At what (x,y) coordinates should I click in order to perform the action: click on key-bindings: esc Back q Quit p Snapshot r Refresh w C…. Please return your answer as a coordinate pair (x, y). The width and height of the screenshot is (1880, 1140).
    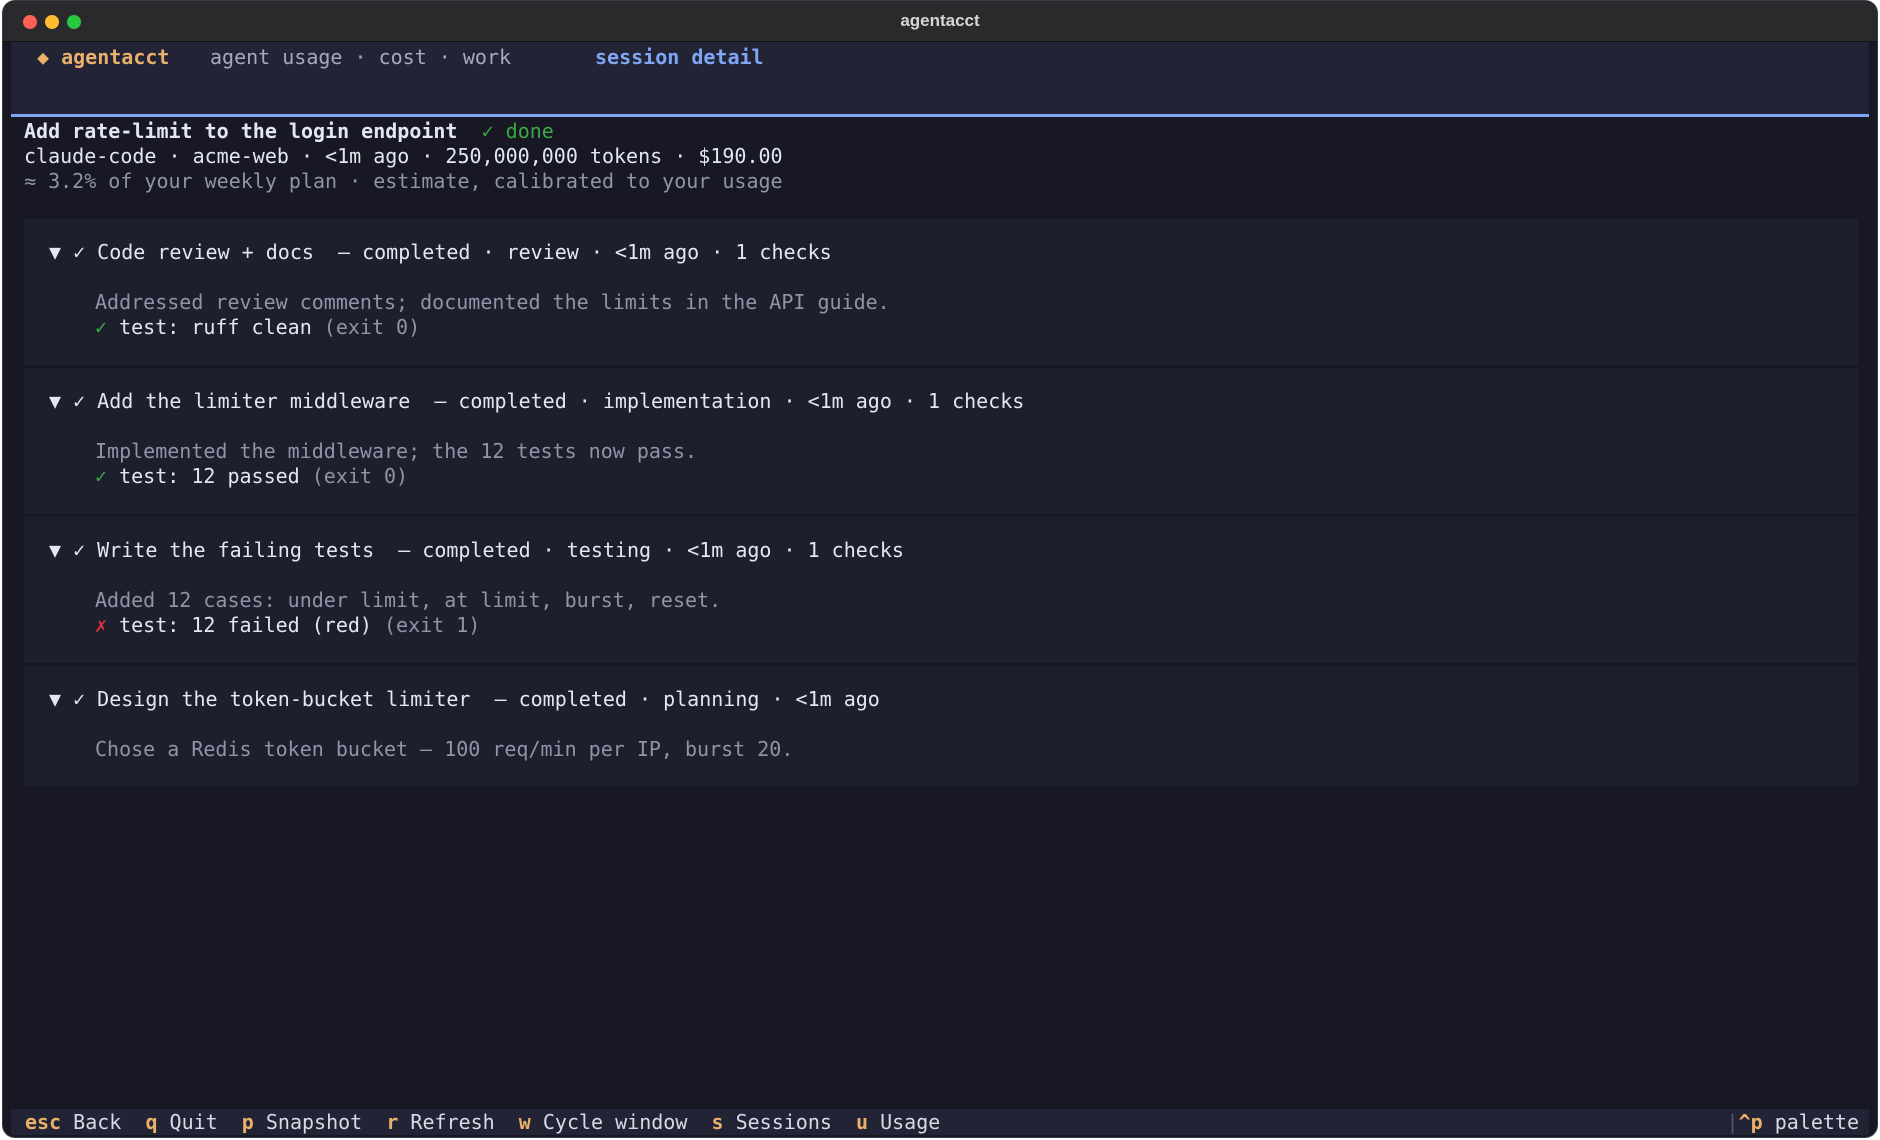
    Looking at the image, I should click on (482, 1122).